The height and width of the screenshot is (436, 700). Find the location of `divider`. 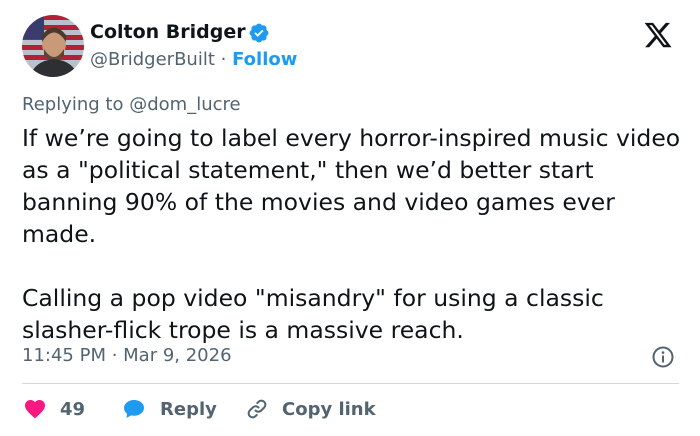

divider is located at coordinates (350, 383).